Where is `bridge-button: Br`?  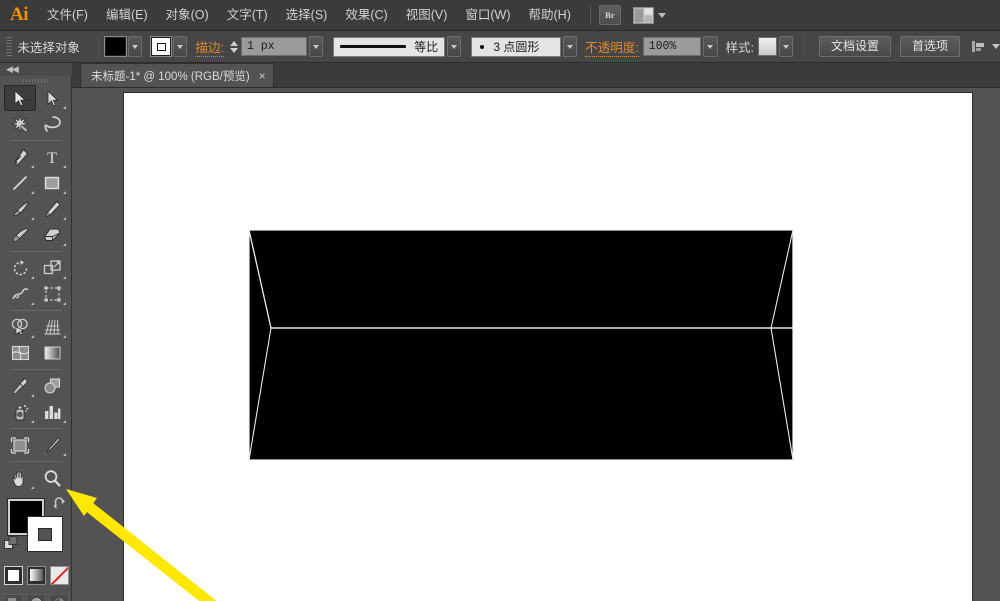
bridge-button: Br is located at coordinates (609, 15).